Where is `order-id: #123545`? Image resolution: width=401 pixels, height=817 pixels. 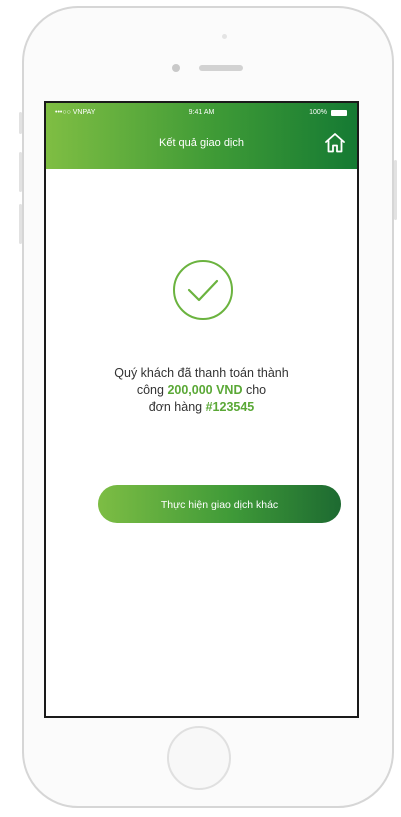
order-id: #123545 is located at coordinates (230, 407).